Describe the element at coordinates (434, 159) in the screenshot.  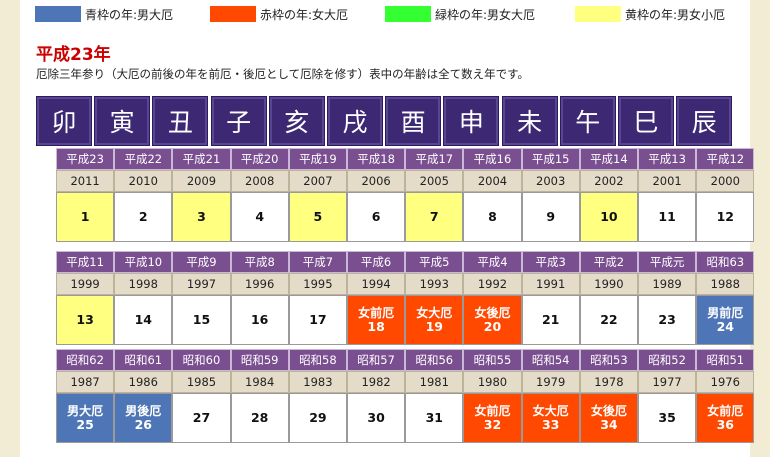
I see `era-cell: 平成17` at that location.